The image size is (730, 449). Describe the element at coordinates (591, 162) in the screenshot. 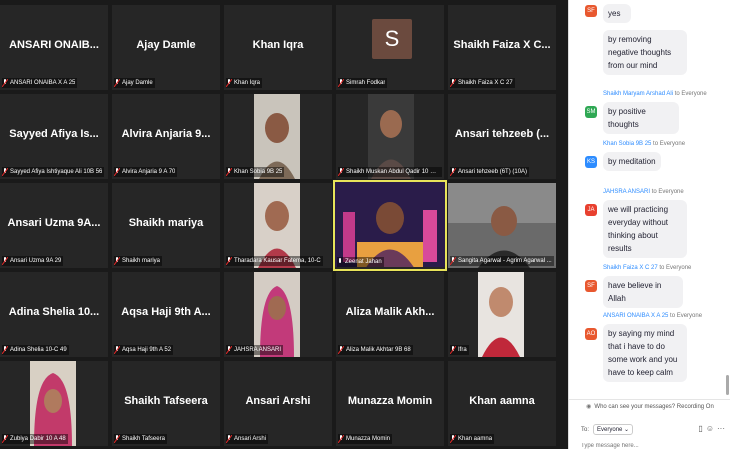

I see `avatar: KS` at that location.